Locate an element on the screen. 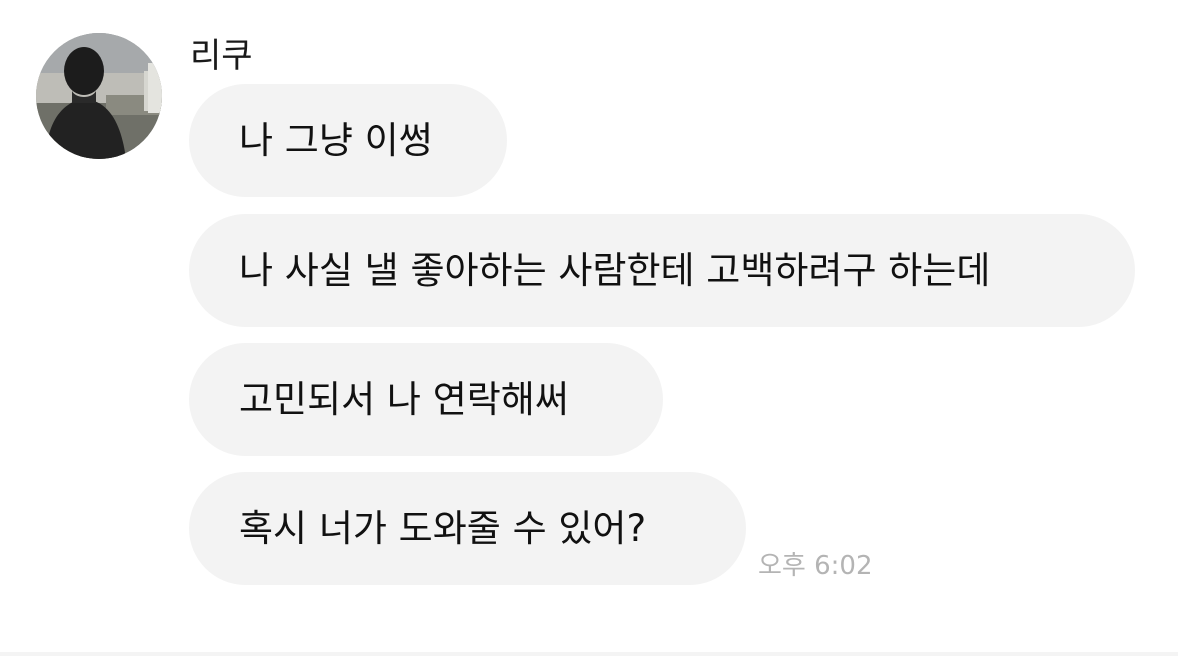 The height and width of the screenshot is (656, 1178). message-timestamp: 오후 6:02 is located at coordinates (815, 566).